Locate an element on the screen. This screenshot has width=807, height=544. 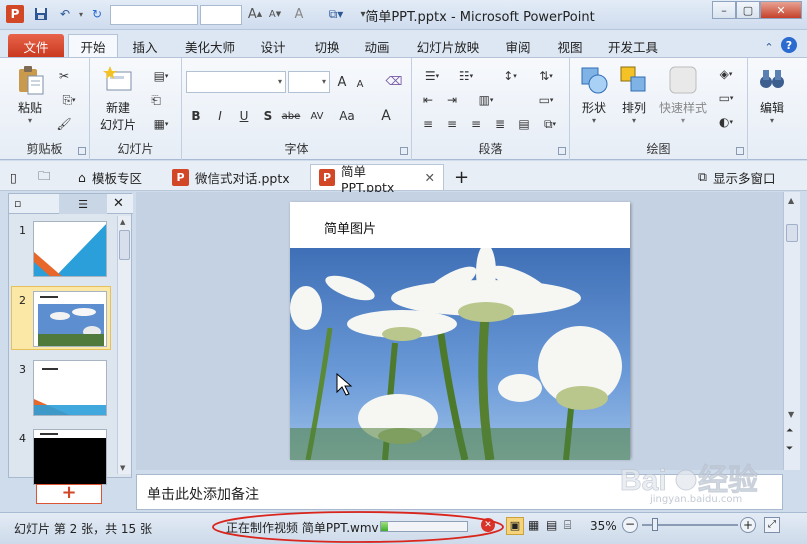
drawing-launcher-icon is located at coordinates (740, 151).